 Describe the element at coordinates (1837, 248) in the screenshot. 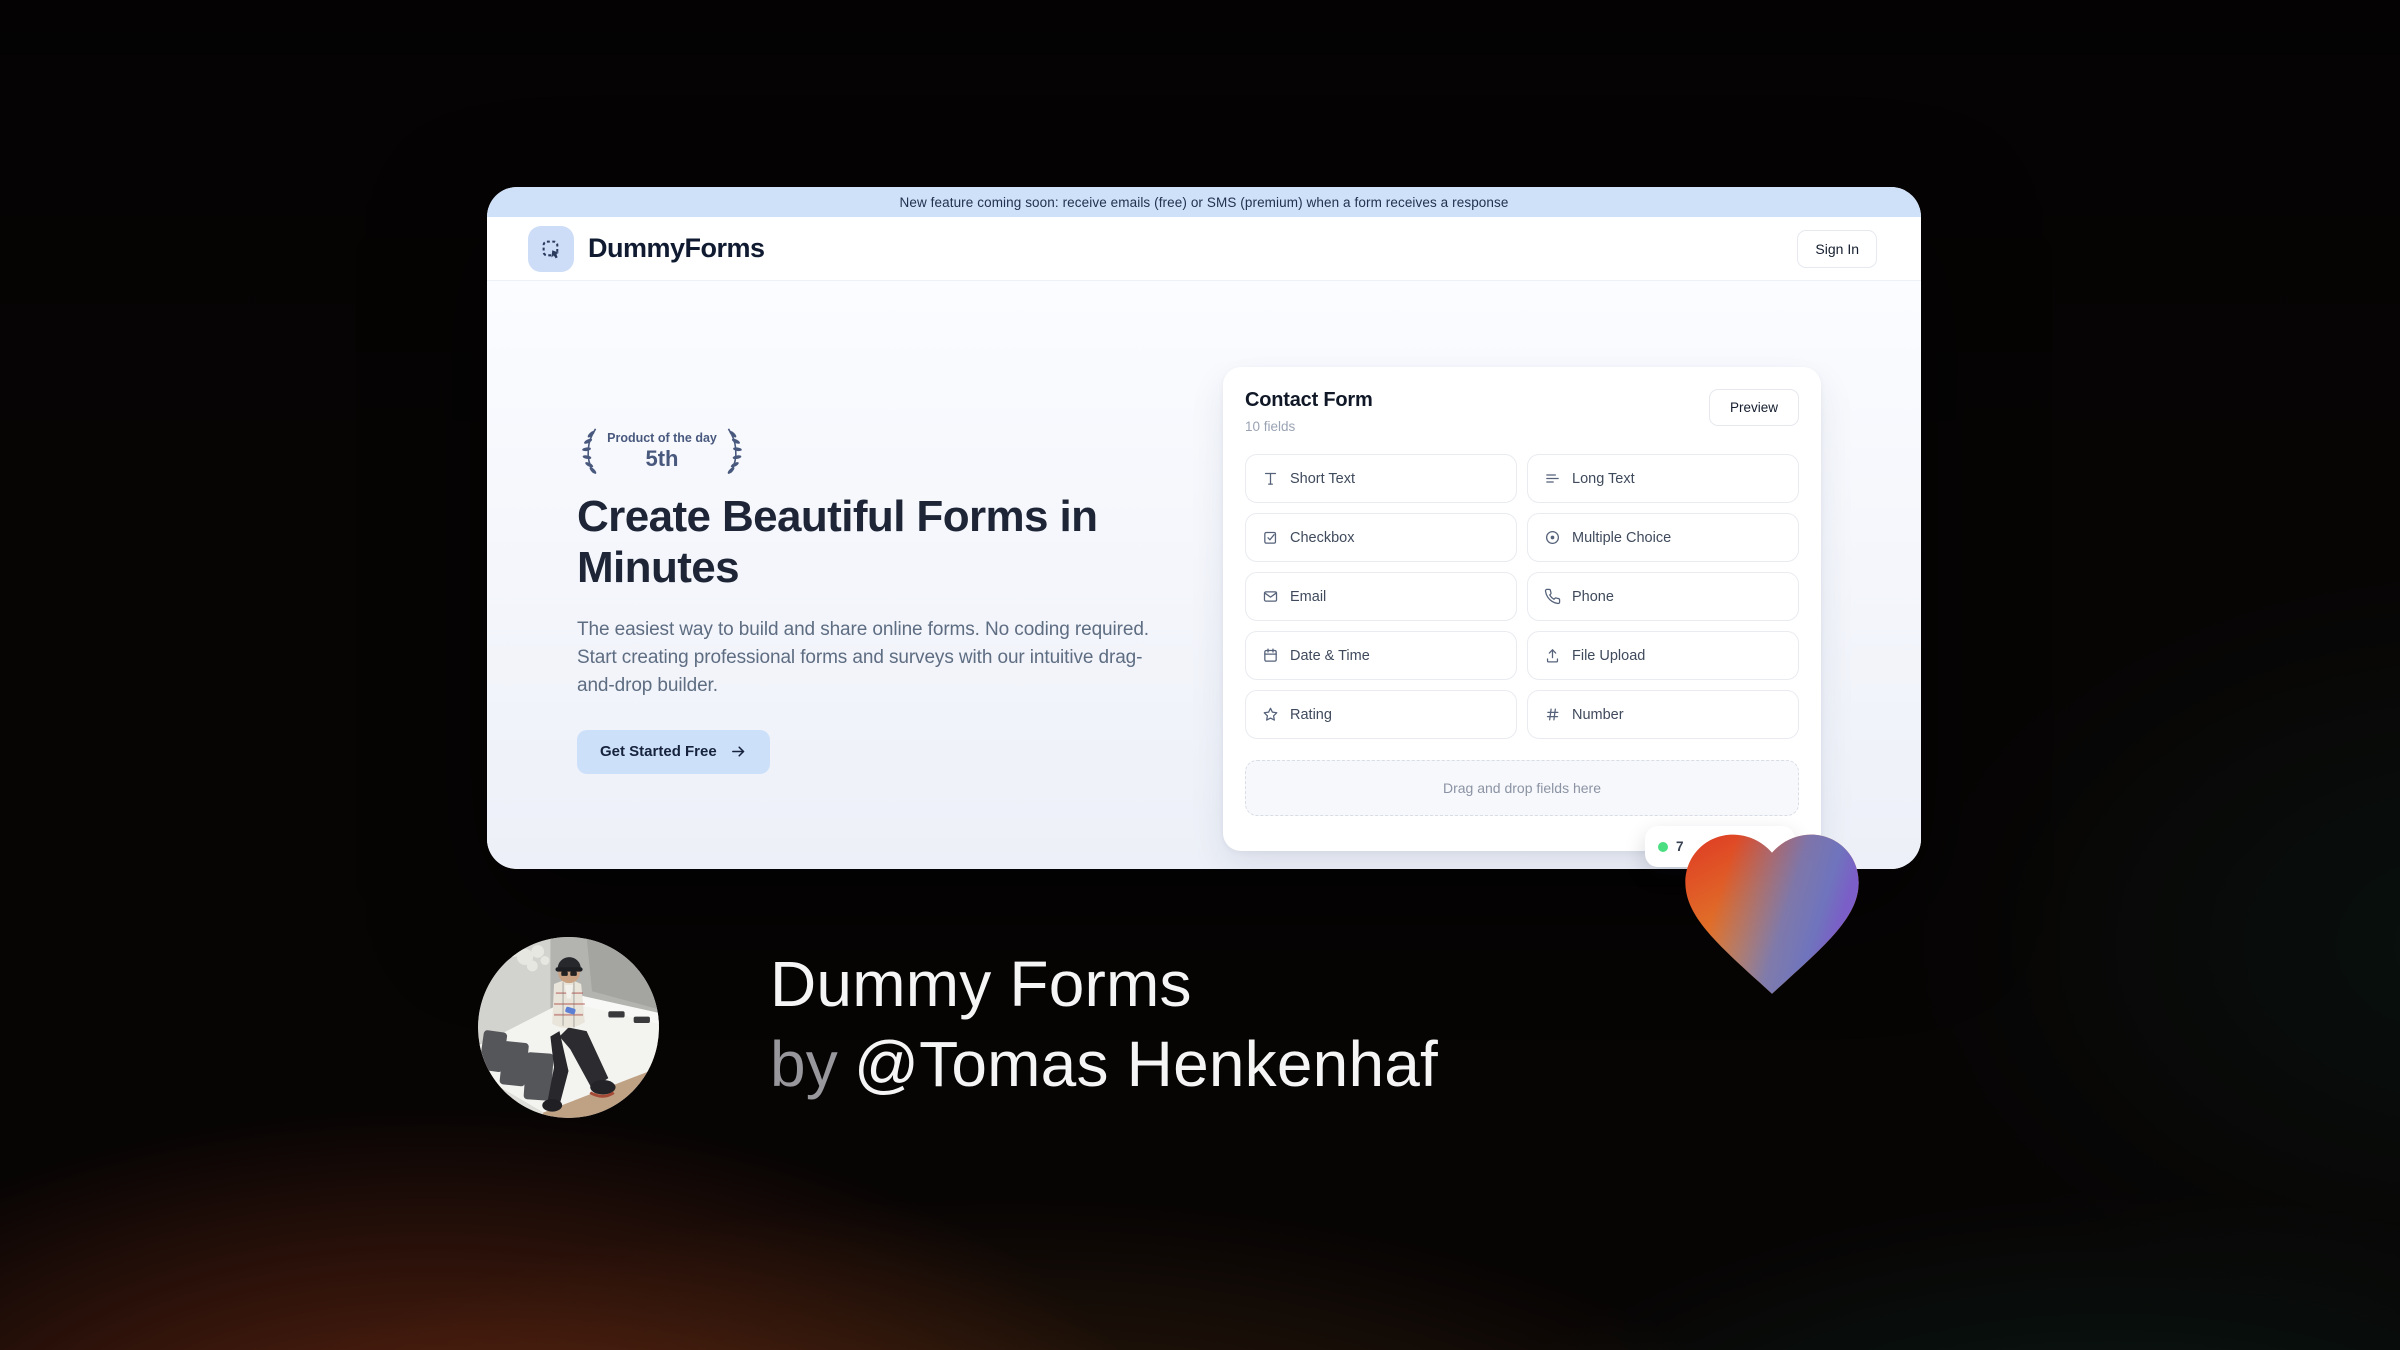

I see `sign-in-button: Sign In` at that location.